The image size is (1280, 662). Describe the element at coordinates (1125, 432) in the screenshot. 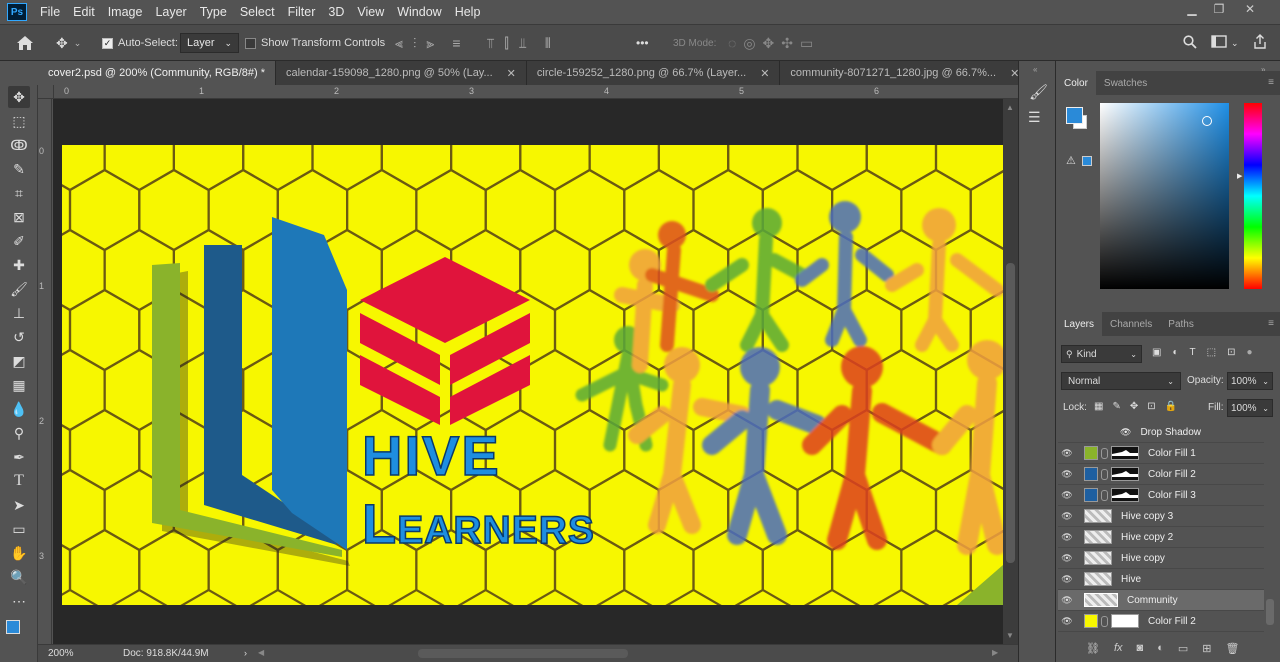

I see `effect-visibility-icon: 👁` at that location.